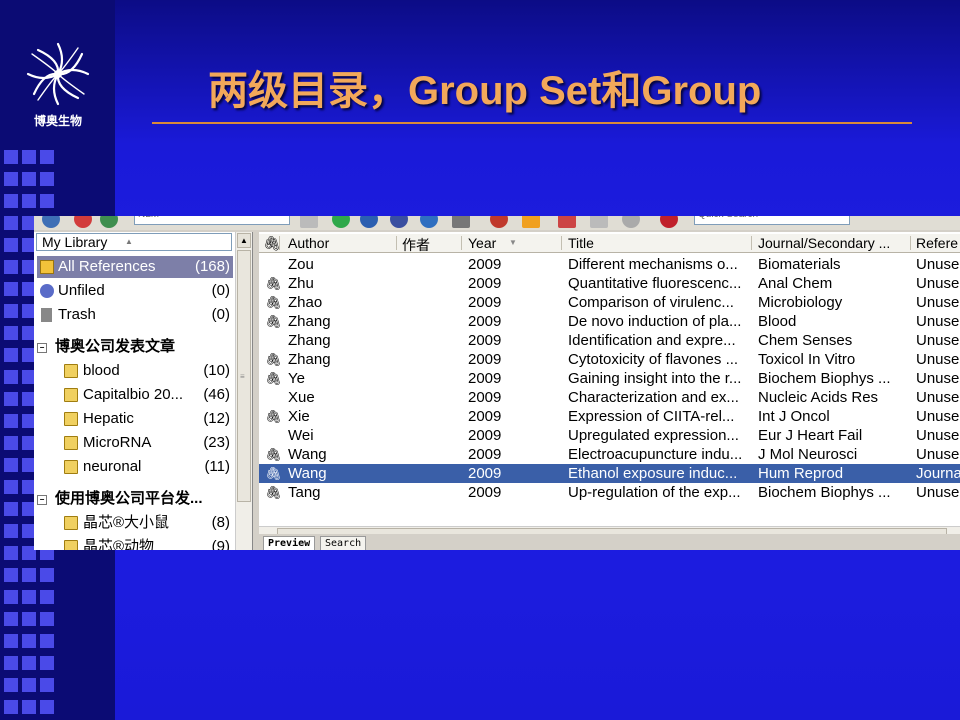  What do you see at coordinates (107, 266) in the screenshot?
I see `group-label: All References` at bounding box center [107, 266].